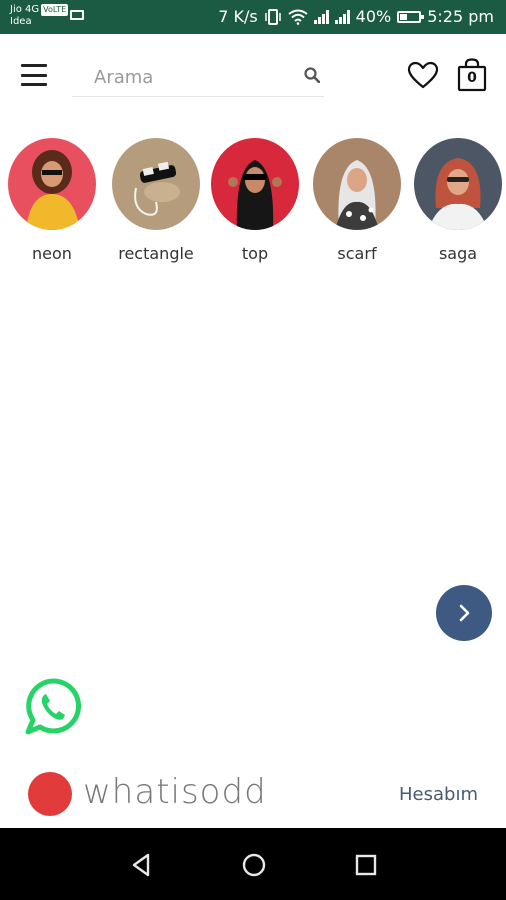 The width and height of the screenshot is (506, 900). I want to click on stories-row: neon rectangle top scarf saga, so click(253, 203).